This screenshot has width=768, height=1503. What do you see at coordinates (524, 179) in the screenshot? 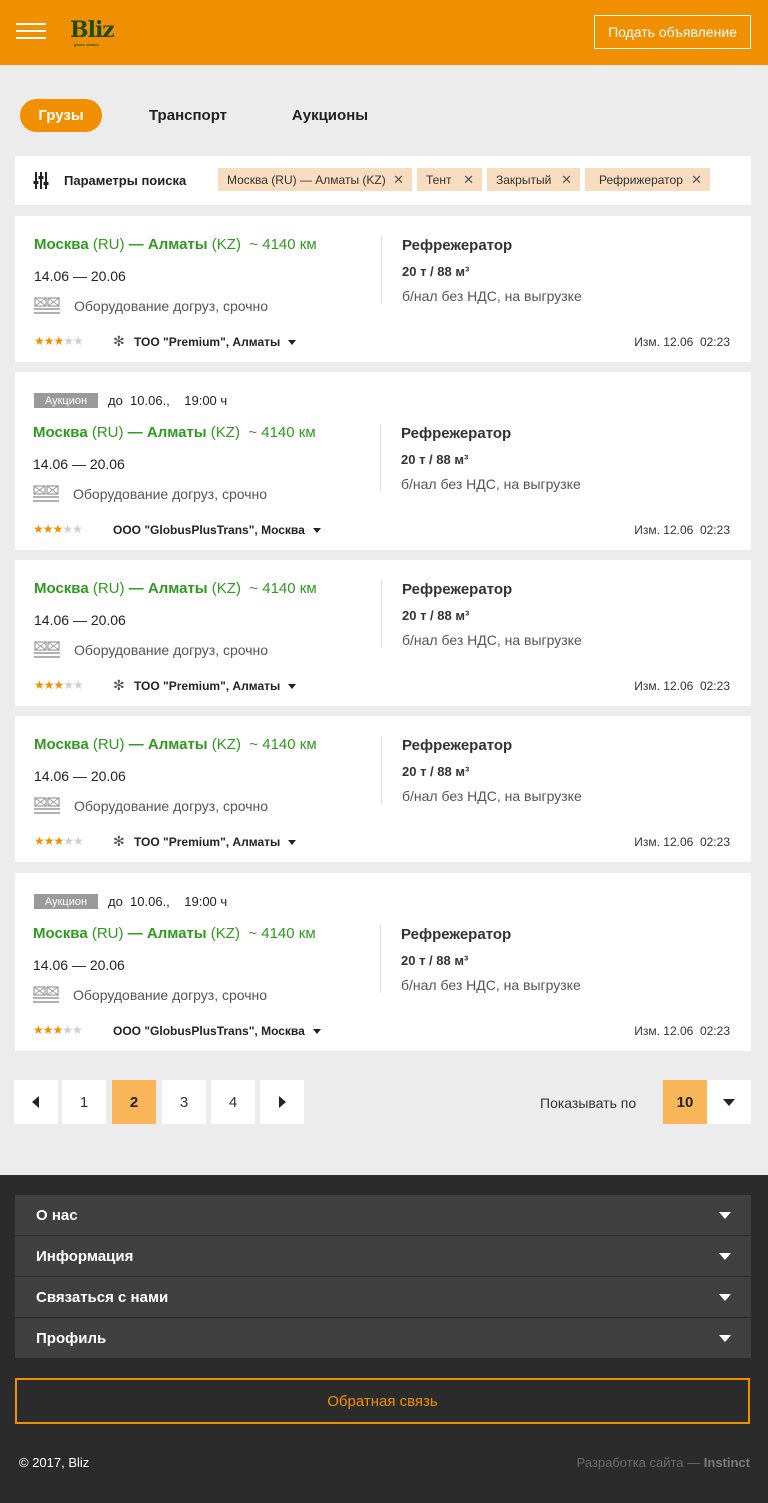
I see `chip-label: Закрытый` at bounding box center [524, 179].